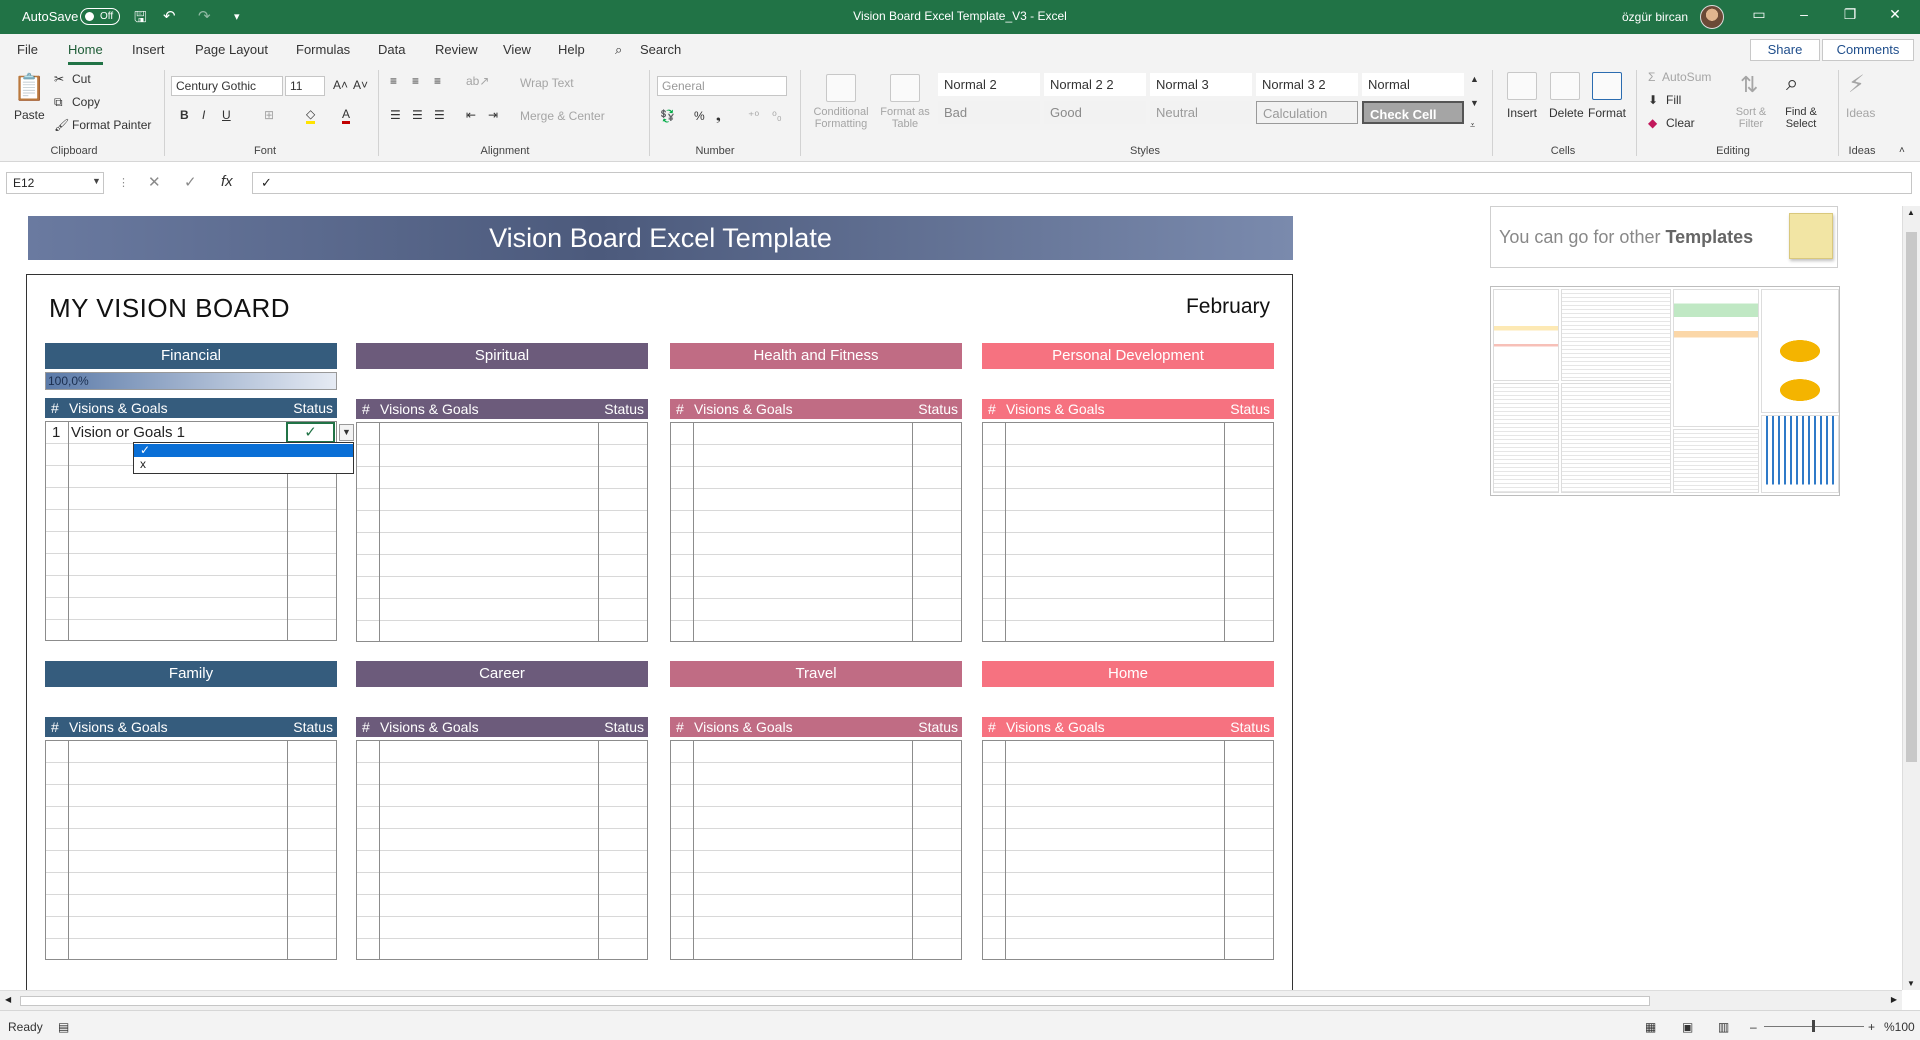  Describe the element at coordinates (1792, 83) in the screenshot. I see `find-select-icon: ⌕` at that location.